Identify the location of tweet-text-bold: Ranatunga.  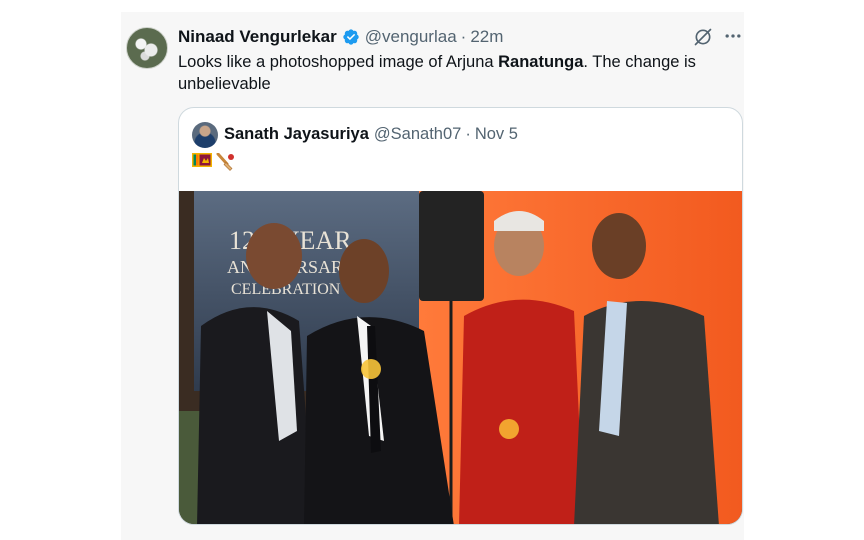
(541, 62).